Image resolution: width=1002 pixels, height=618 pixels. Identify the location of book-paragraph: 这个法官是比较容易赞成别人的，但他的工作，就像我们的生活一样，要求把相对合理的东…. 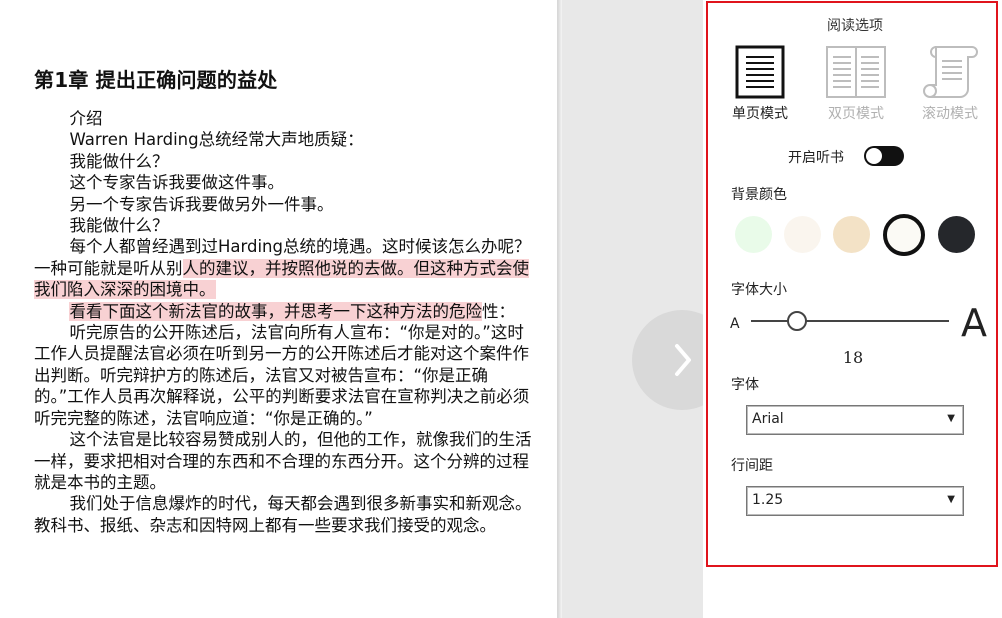
(284, 461).